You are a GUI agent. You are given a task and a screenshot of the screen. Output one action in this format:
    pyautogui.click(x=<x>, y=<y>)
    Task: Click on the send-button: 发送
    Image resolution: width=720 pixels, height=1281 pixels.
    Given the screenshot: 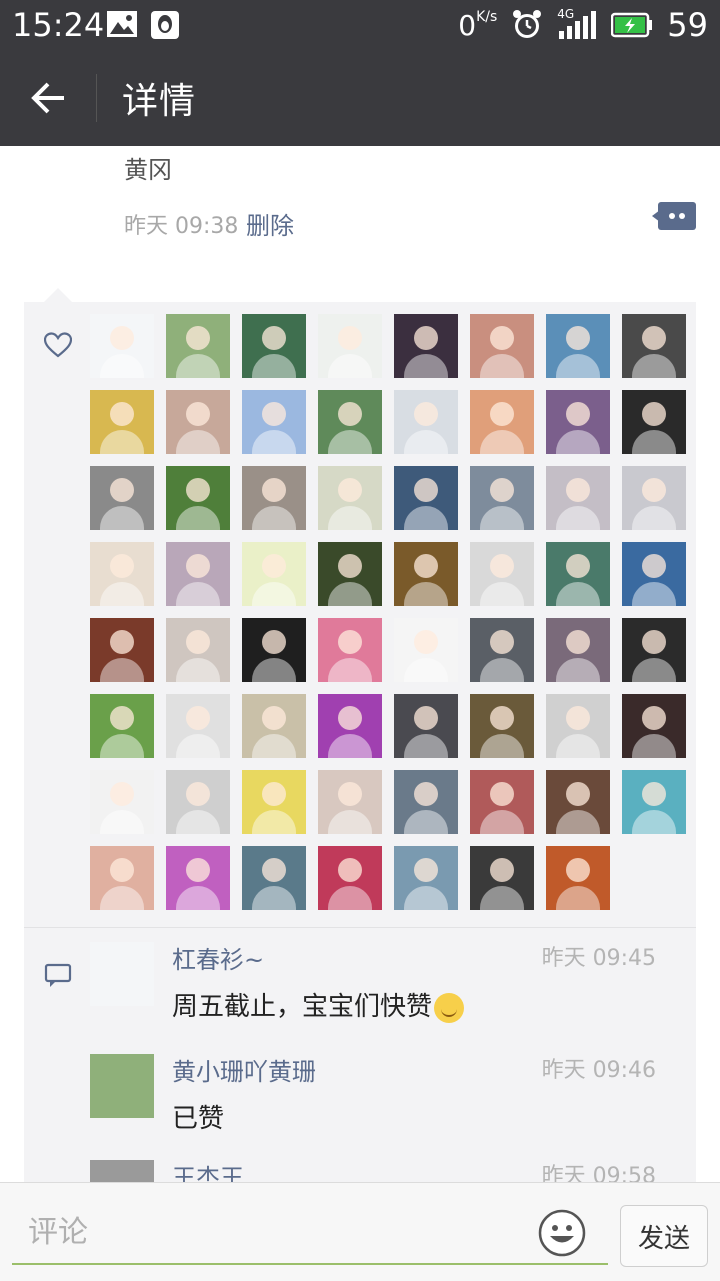 What is the action you would take?
    pyautogui.click(x=664, y=1236)
    